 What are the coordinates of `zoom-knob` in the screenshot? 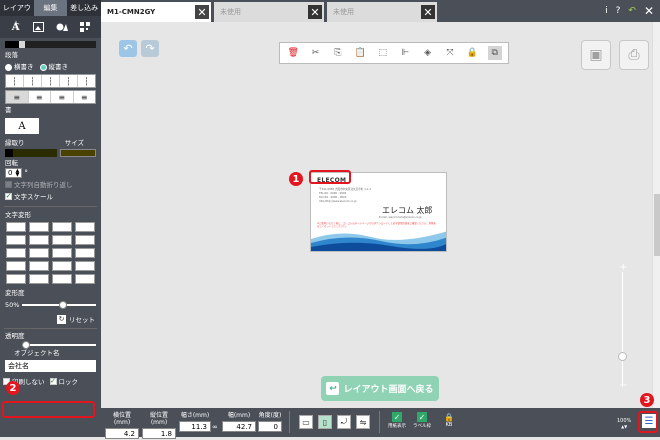 It's located at (622, 356).